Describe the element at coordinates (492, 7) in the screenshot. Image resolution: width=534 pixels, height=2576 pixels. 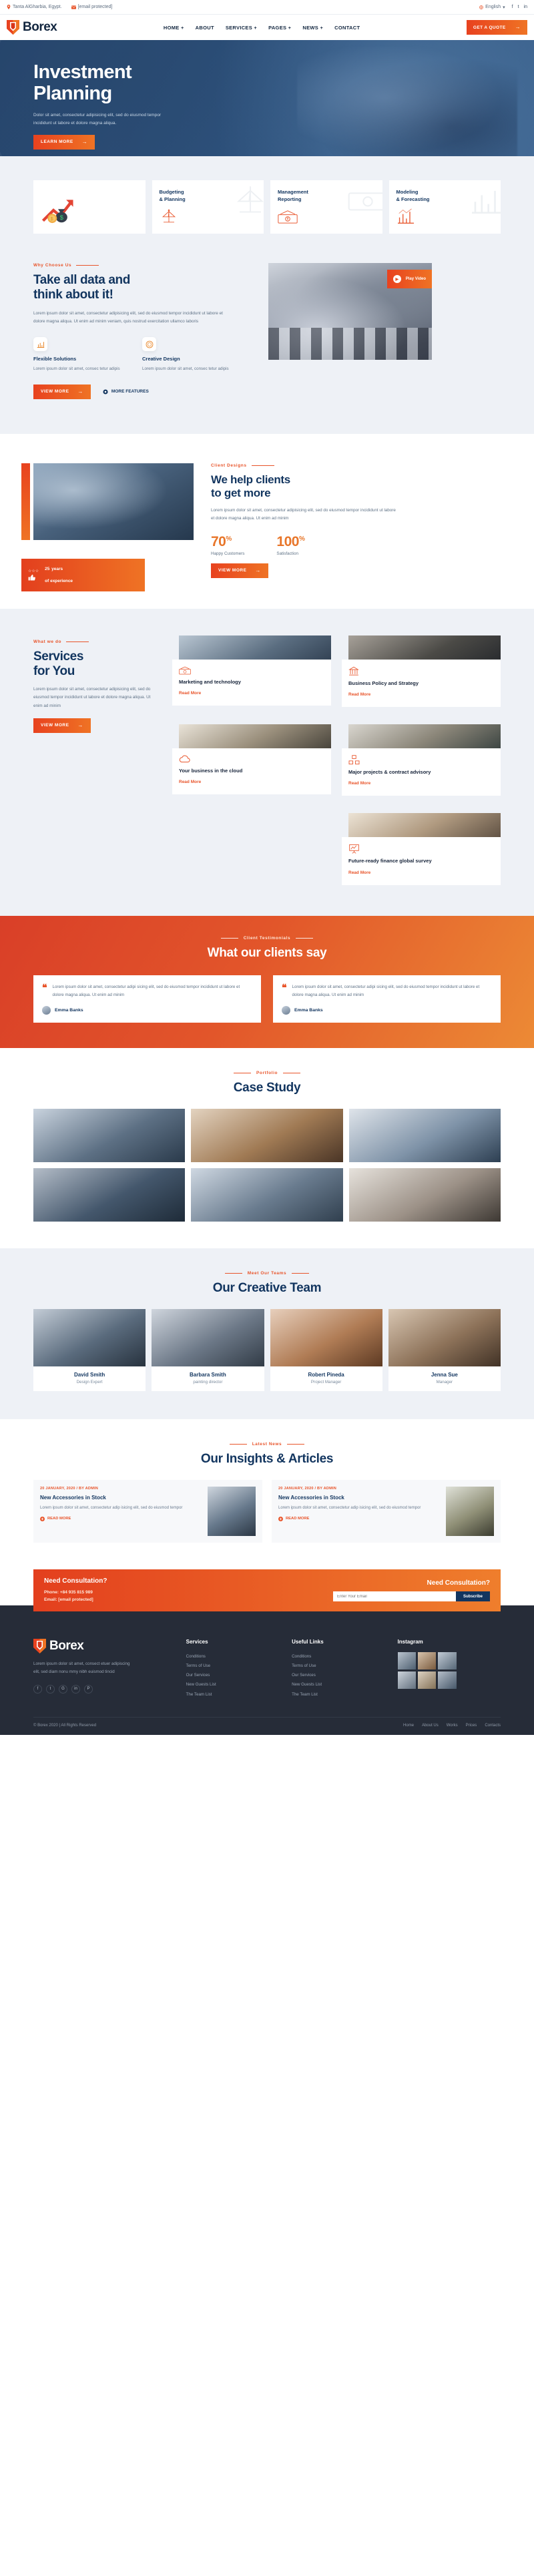
I see `language-selector: English ▾` at that location.